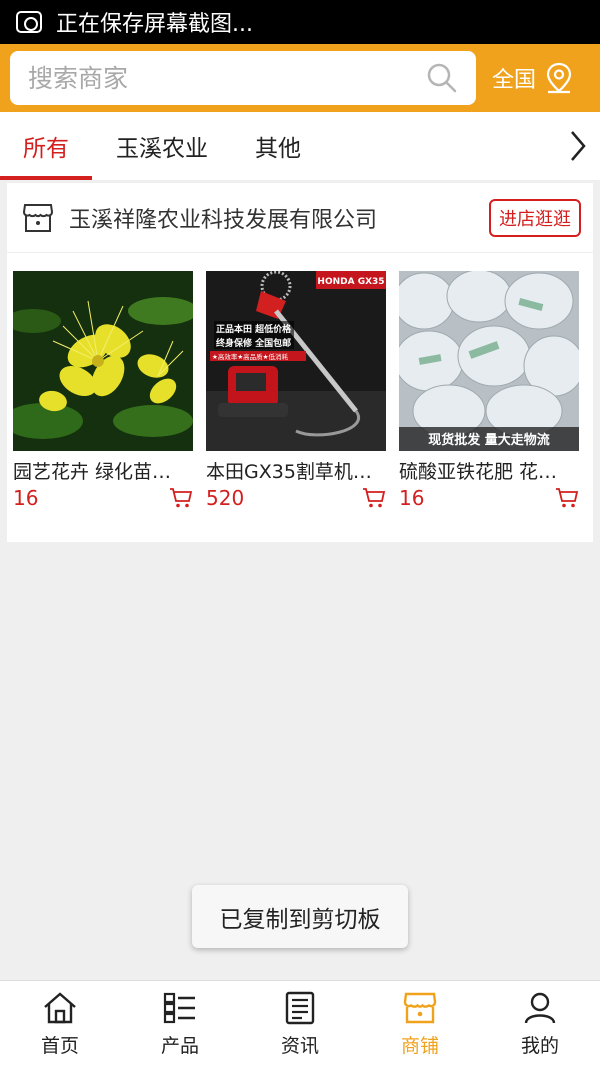 The width and height of the screenshot is (600, 1067). I want to click on product-card: 现货批发 量大走物流 硫酸亚铁花肥 花… 16, so click(489, 390).